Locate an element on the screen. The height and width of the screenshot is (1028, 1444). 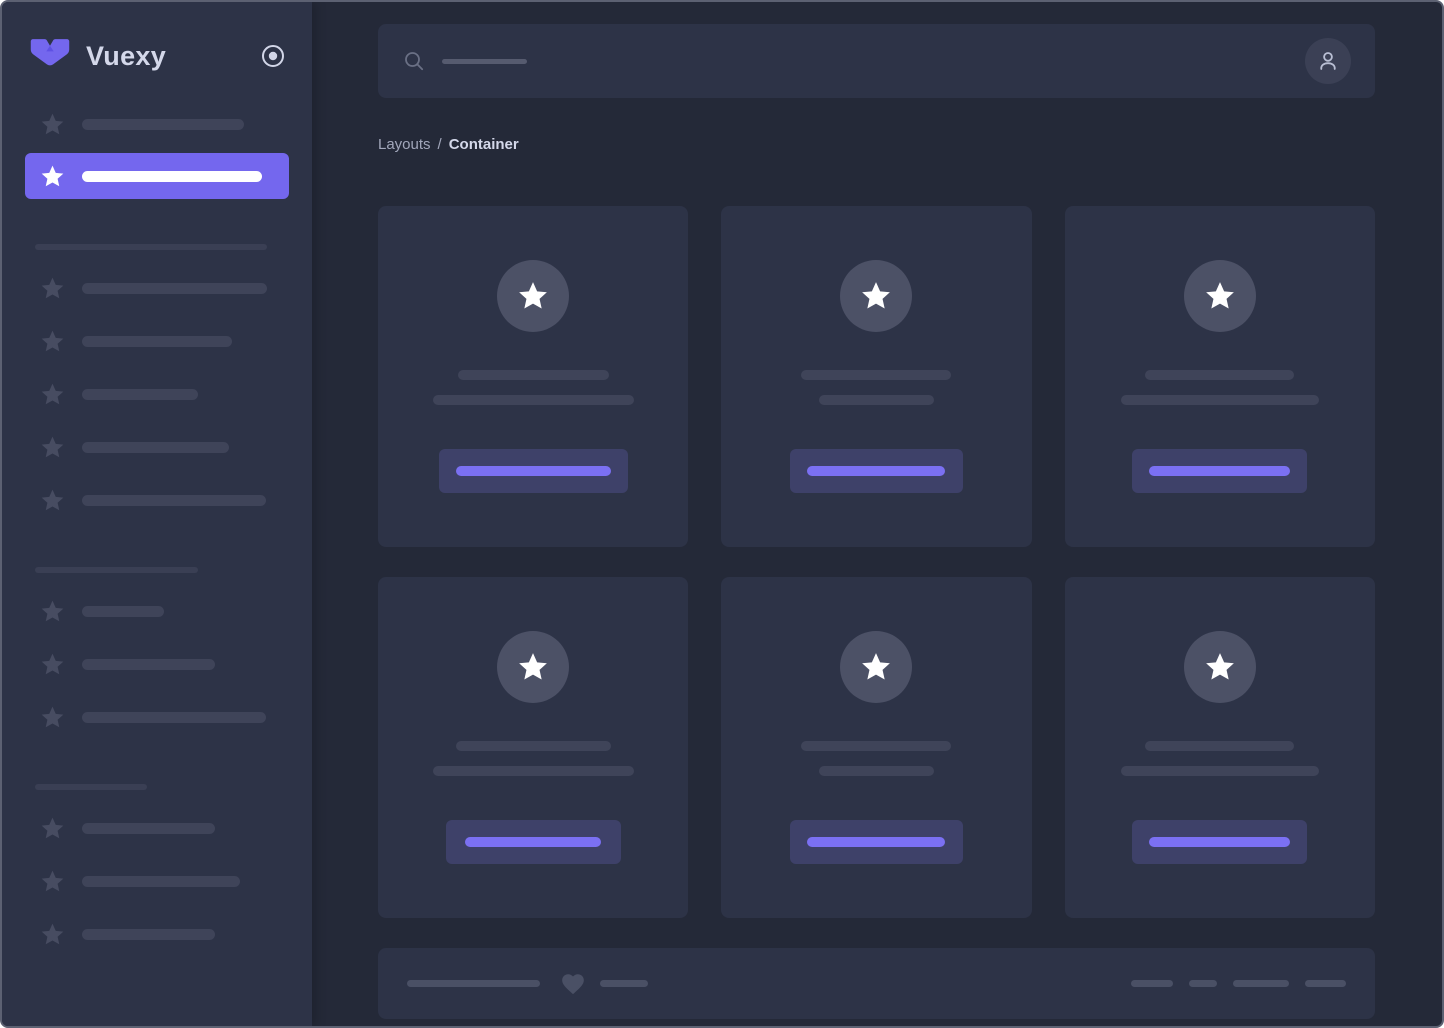
search-icon is located at coordinates (414, 61).